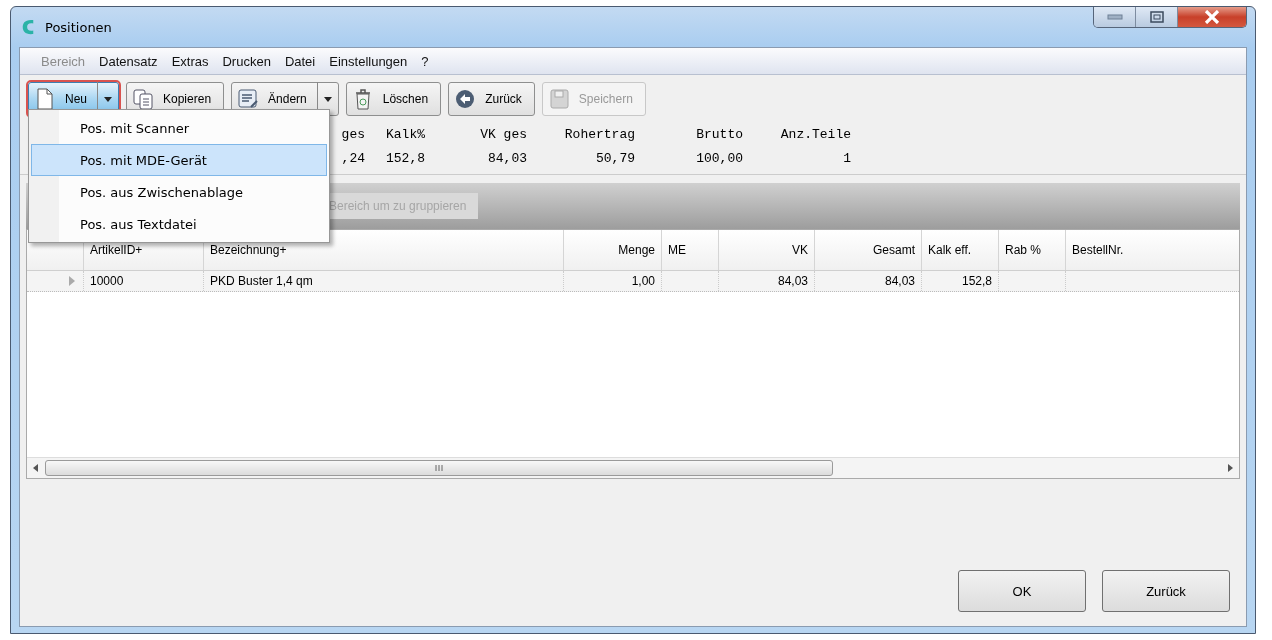 This screenshot has height=640, width=1272. I want to click on table-cell: 152,8, so click(959, 281).